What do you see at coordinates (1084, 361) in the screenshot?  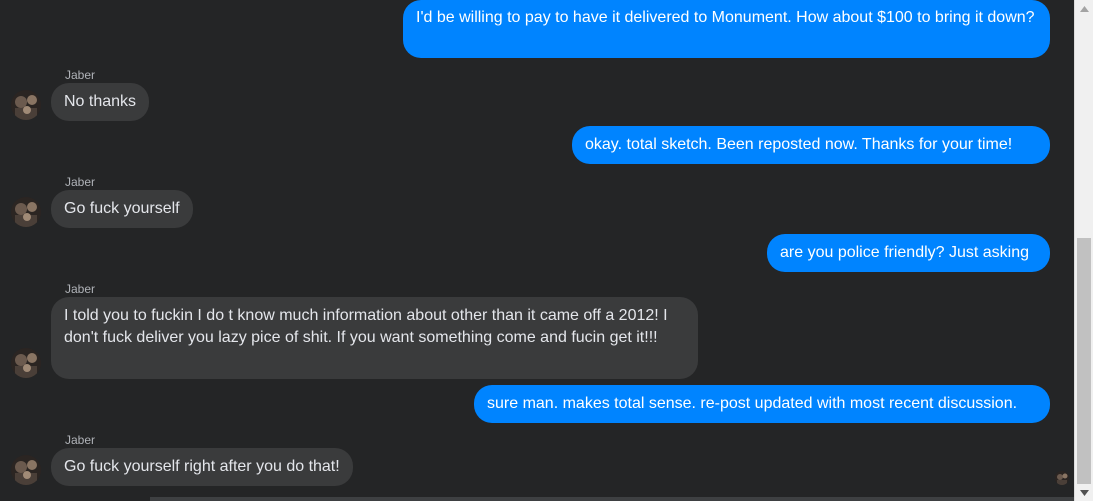 I see `scrollbar-thumb` at bounding box center [1084, 361].